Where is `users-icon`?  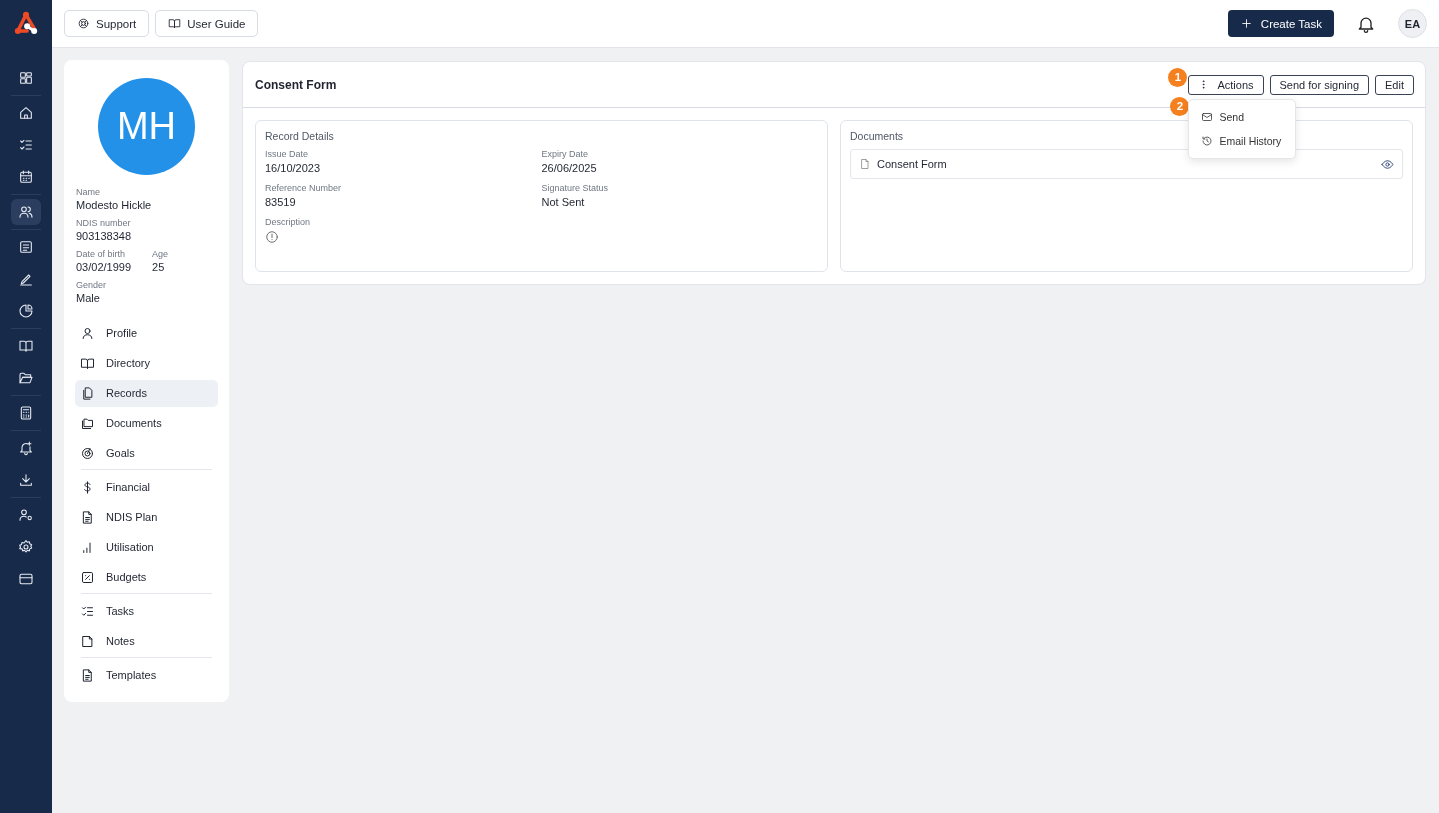 users-icon is located at coordinates (26, 212).